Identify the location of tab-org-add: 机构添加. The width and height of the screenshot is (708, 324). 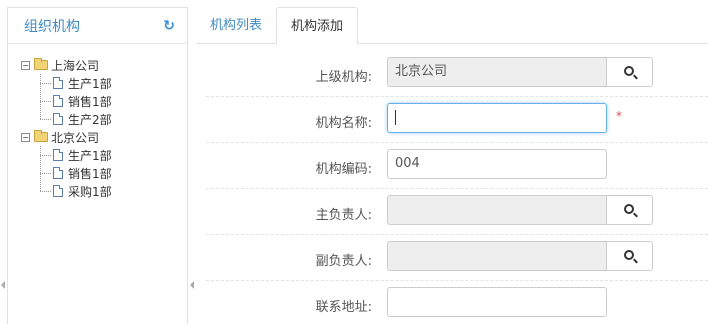
(317, 26).